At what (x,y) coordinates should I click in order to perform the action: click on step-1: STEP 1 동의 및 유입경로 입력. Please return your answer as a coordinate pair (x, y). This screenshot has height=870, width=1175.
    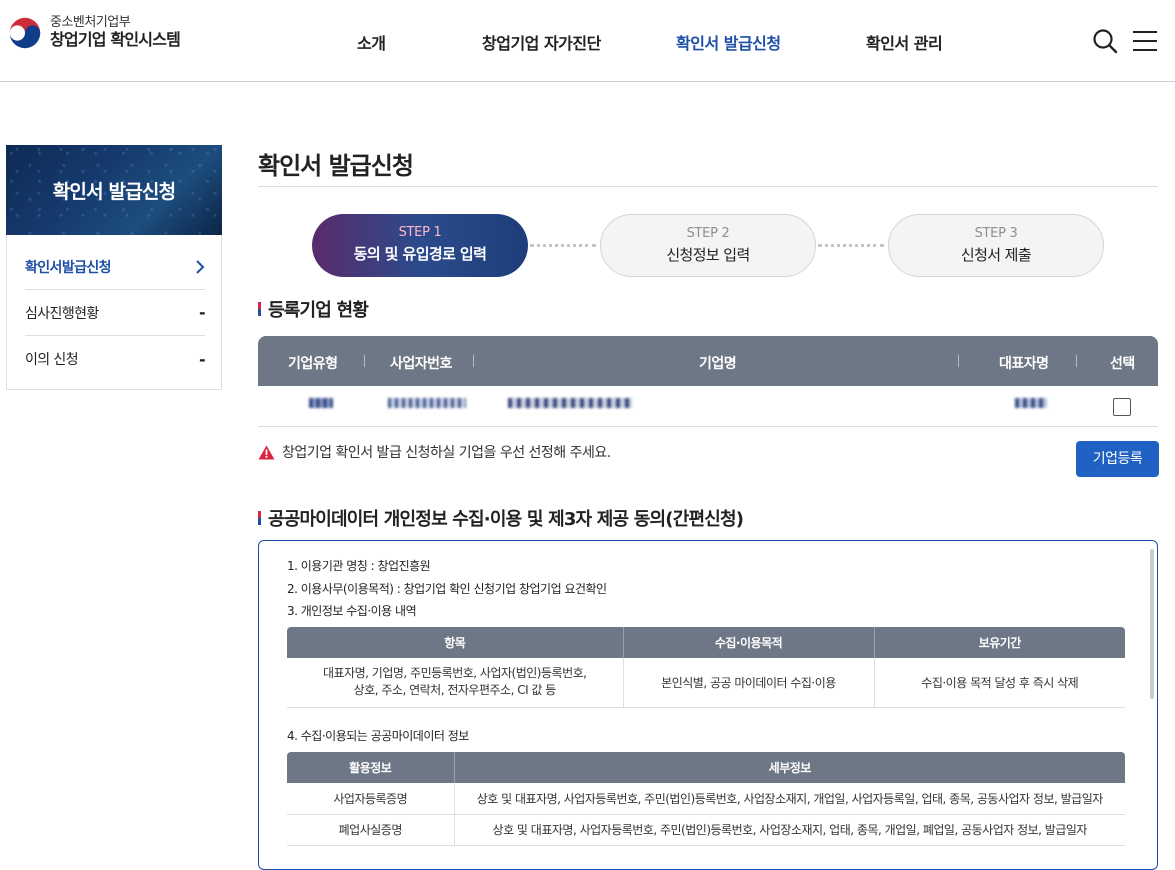
    Looking at the image, I should click on (420, 245).